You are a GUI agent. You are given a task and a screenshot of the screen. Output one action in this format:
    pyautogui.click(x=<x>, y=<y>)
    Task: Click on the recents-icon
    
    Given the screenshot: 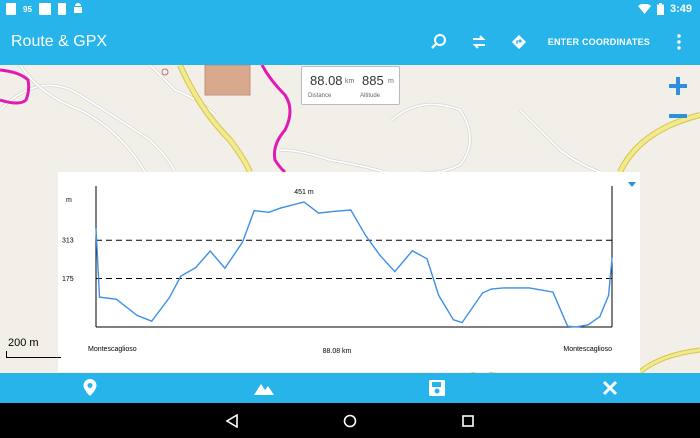 What is the action you would take?
    pyautogui.click(x=468, y=421)
    